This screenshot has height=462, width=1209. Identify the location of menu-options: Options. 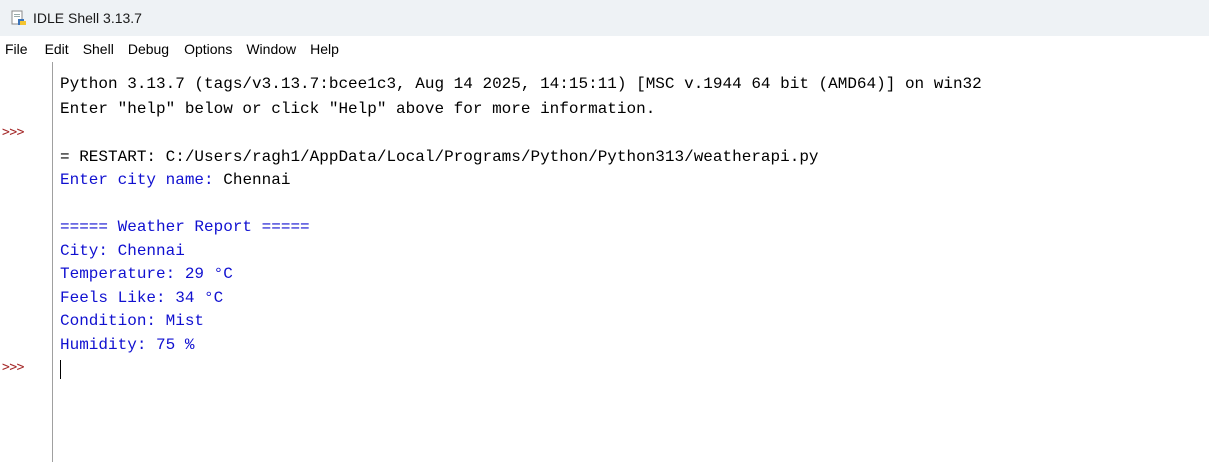
(208, 49).